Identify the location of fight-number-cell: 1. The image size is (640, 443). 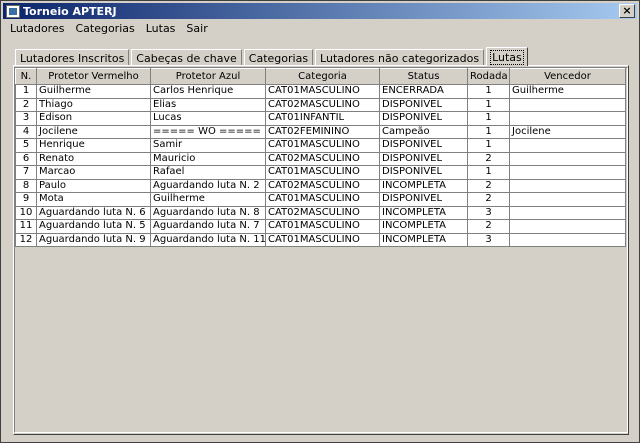
(26, 91).